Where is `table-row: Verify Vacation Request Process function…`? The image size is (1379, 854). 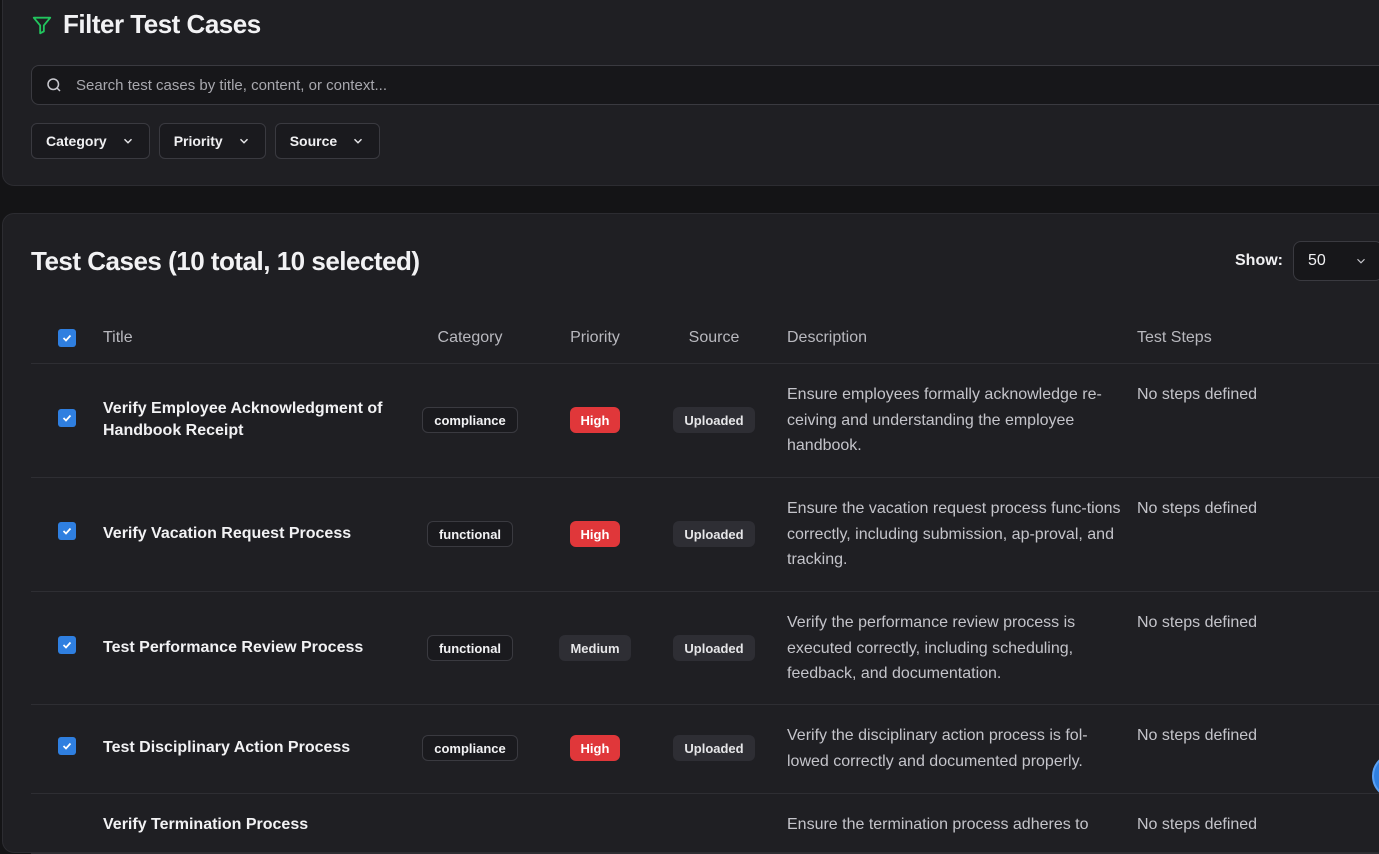 table-row: Verify Vacation Request Process function… is located at coordinates (705, 535).